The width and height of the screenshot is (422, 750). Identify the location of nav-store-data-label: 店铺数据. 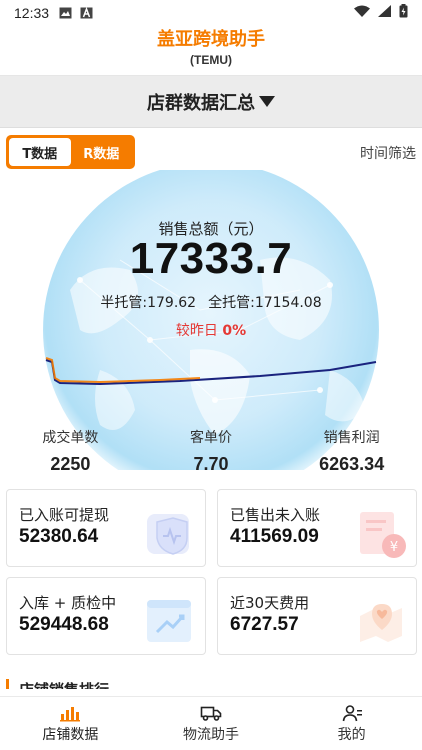
(70, 734).